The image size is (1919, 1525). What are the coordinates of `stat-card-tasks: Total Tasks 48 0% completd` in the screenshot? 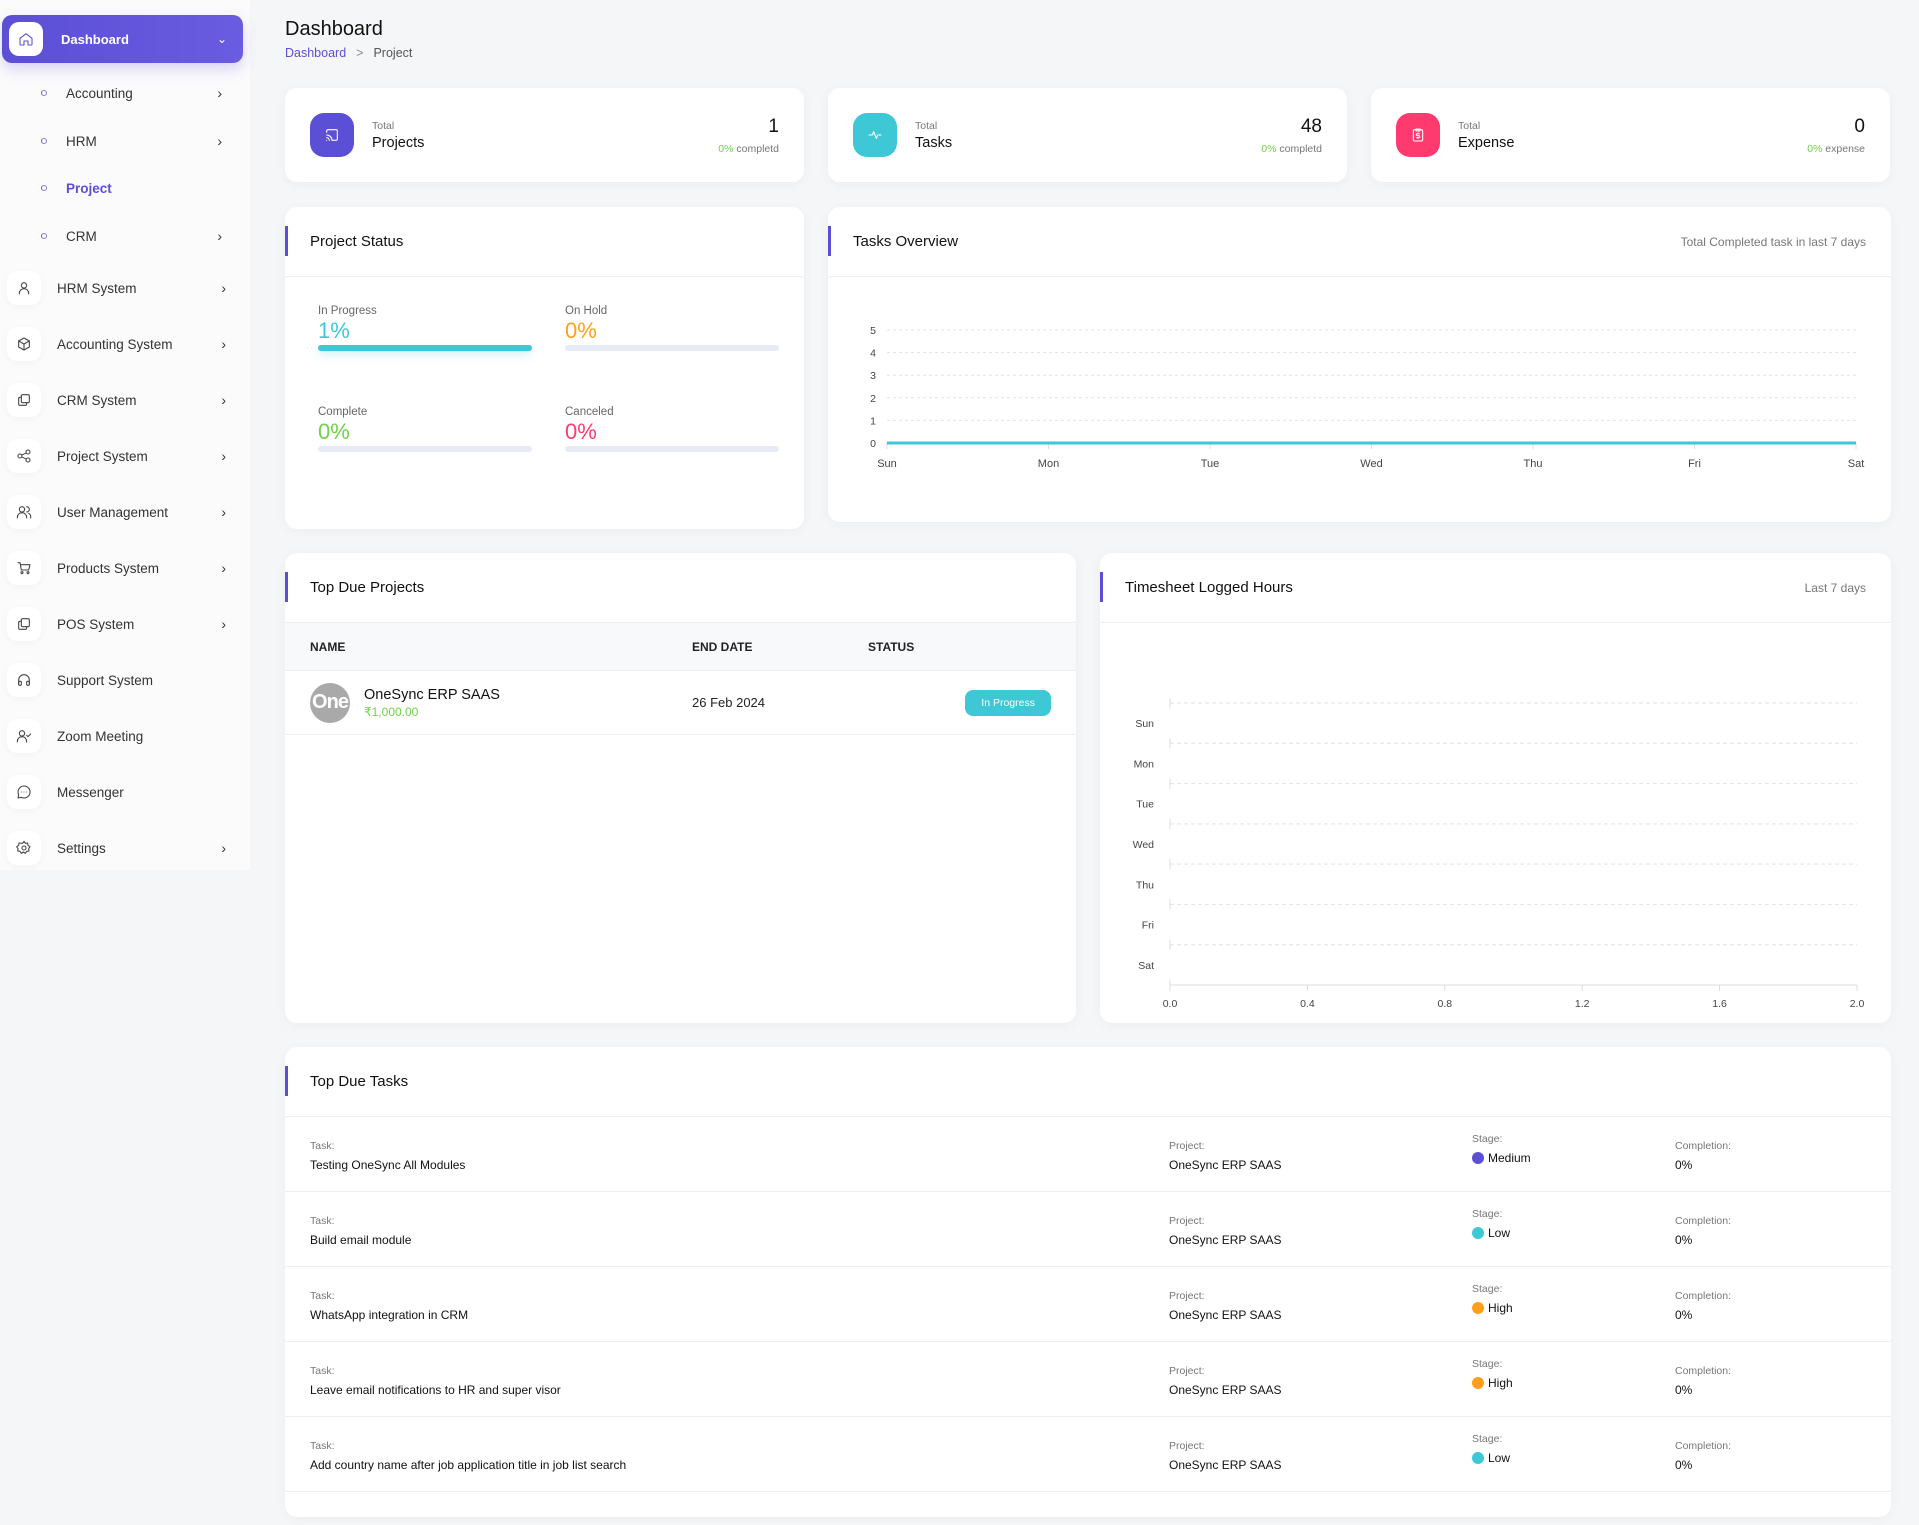 It's located at (1087, 135).